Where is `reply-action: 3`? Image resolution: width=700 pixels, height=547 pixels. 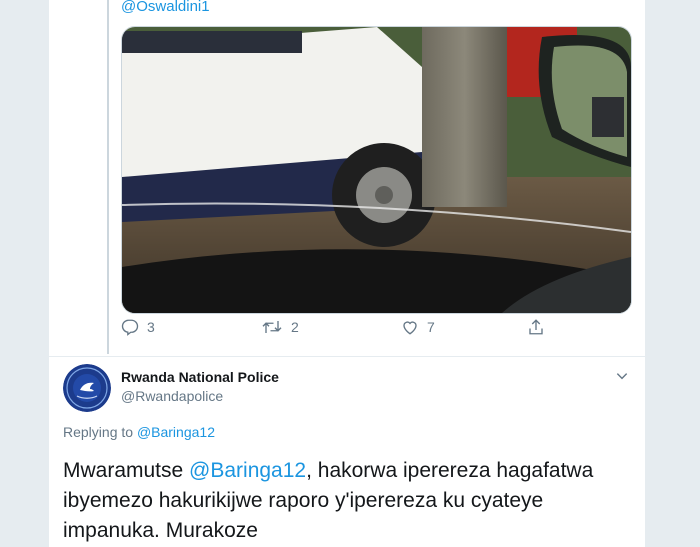 reply-action: 3 is located at coordinates (138, 327).